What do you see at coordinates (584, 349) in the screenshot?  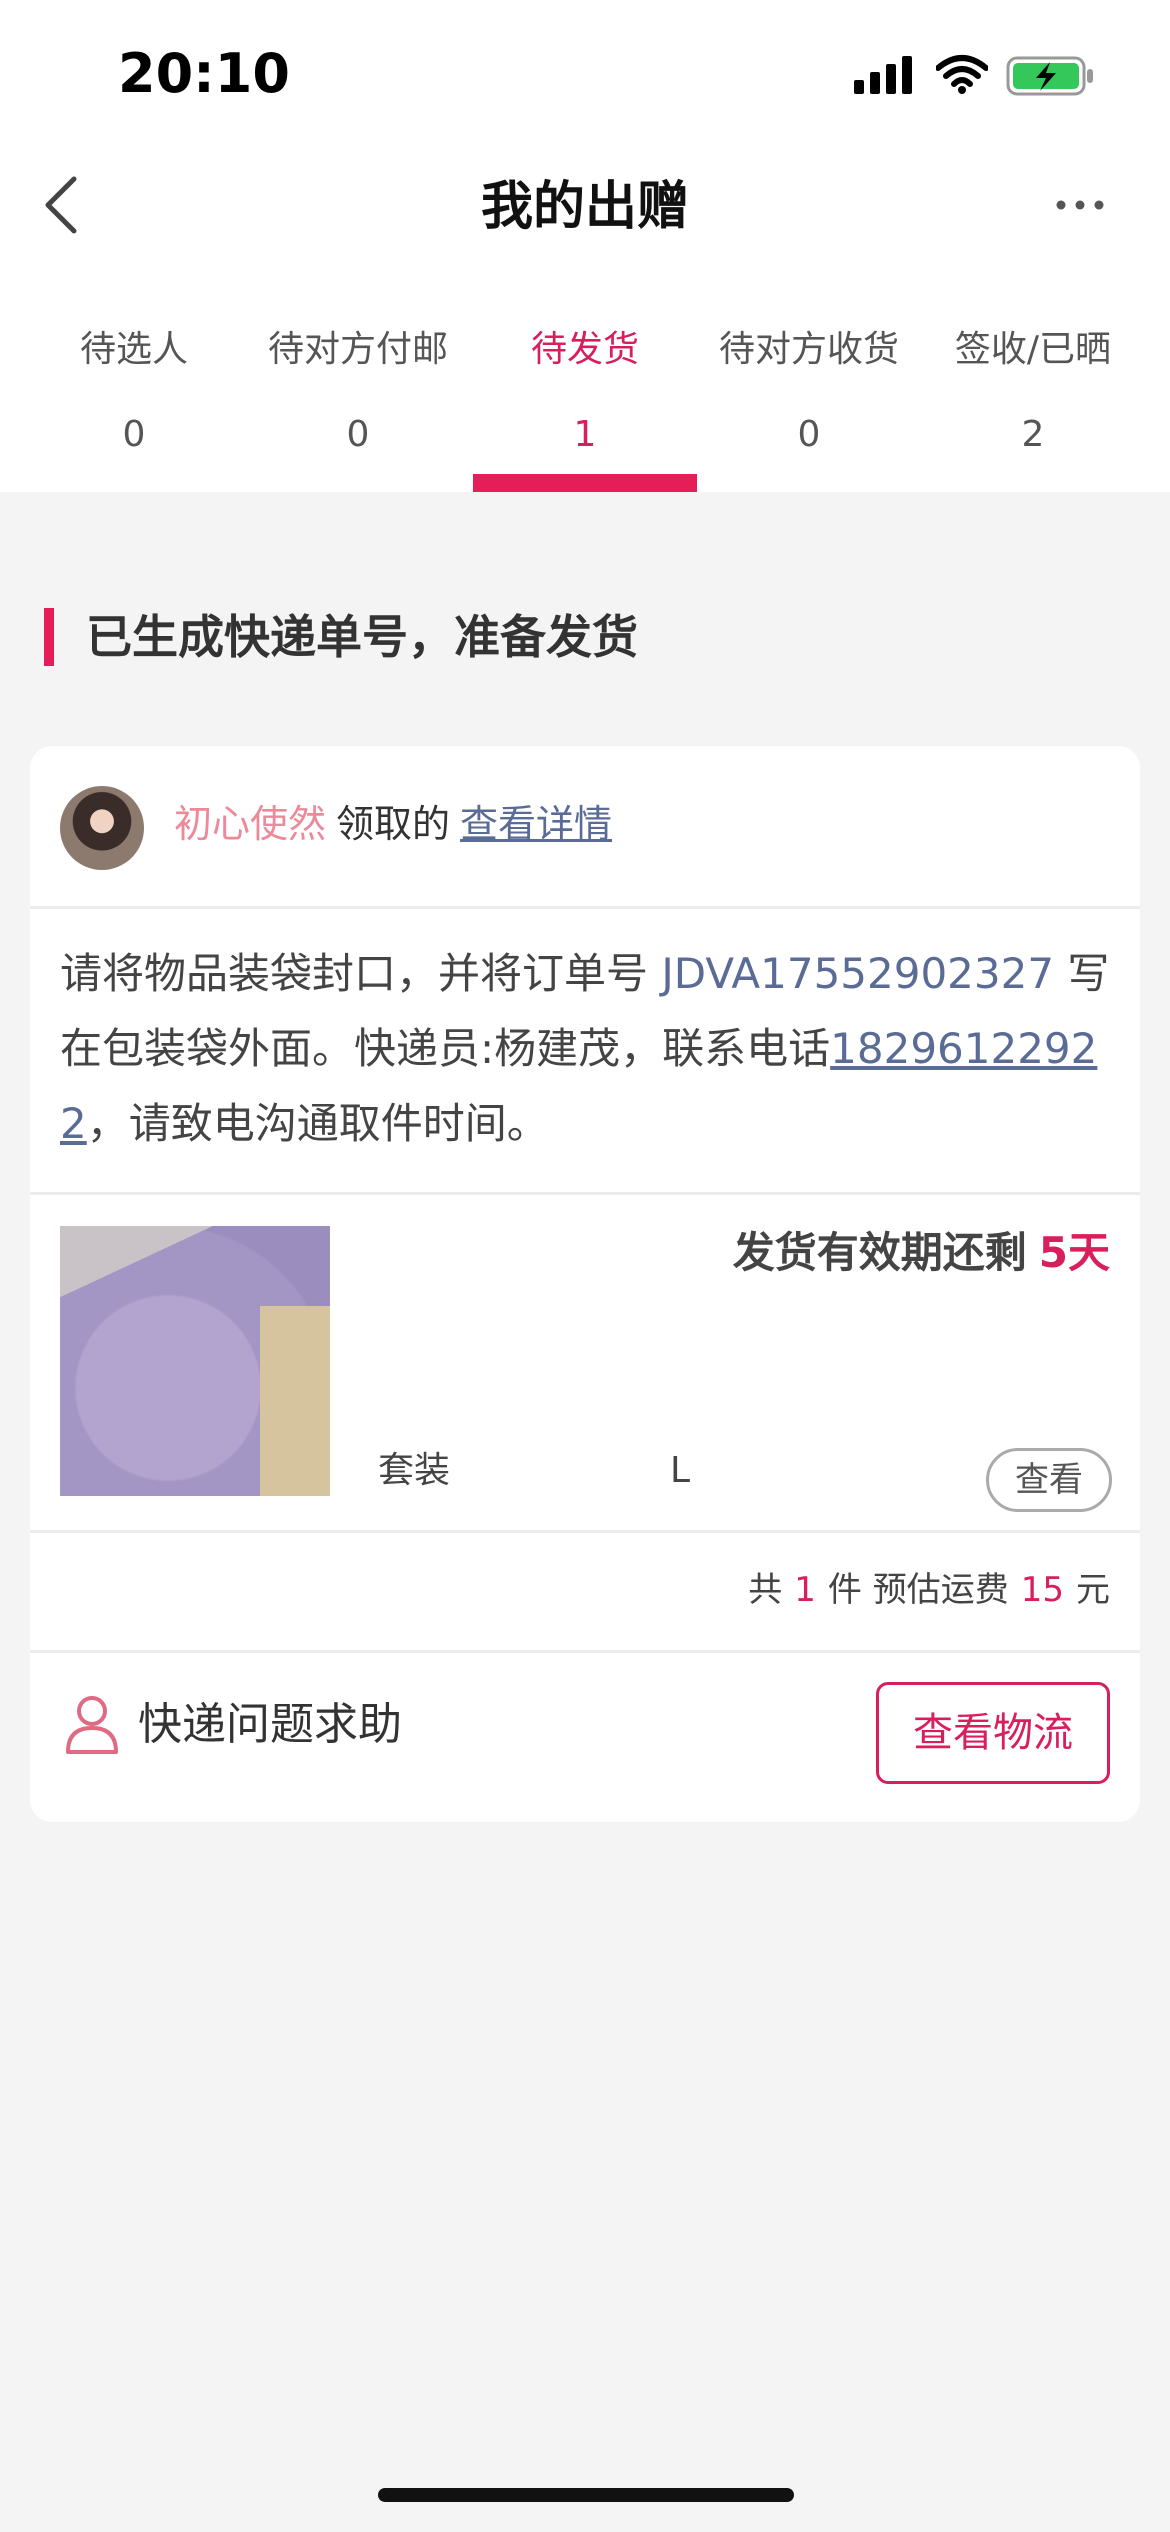 I see `tab-label: 待发货` at bounding box center [584, 349].